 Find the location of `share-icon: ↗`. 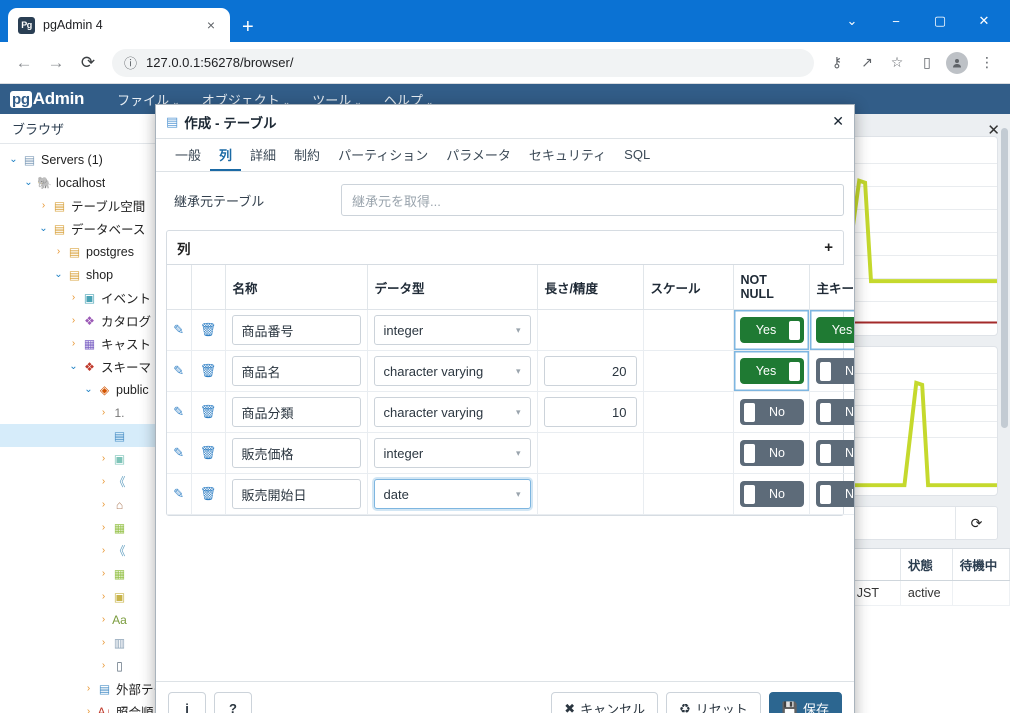

share-icon: ↗ is located at coordinates (867, 63).